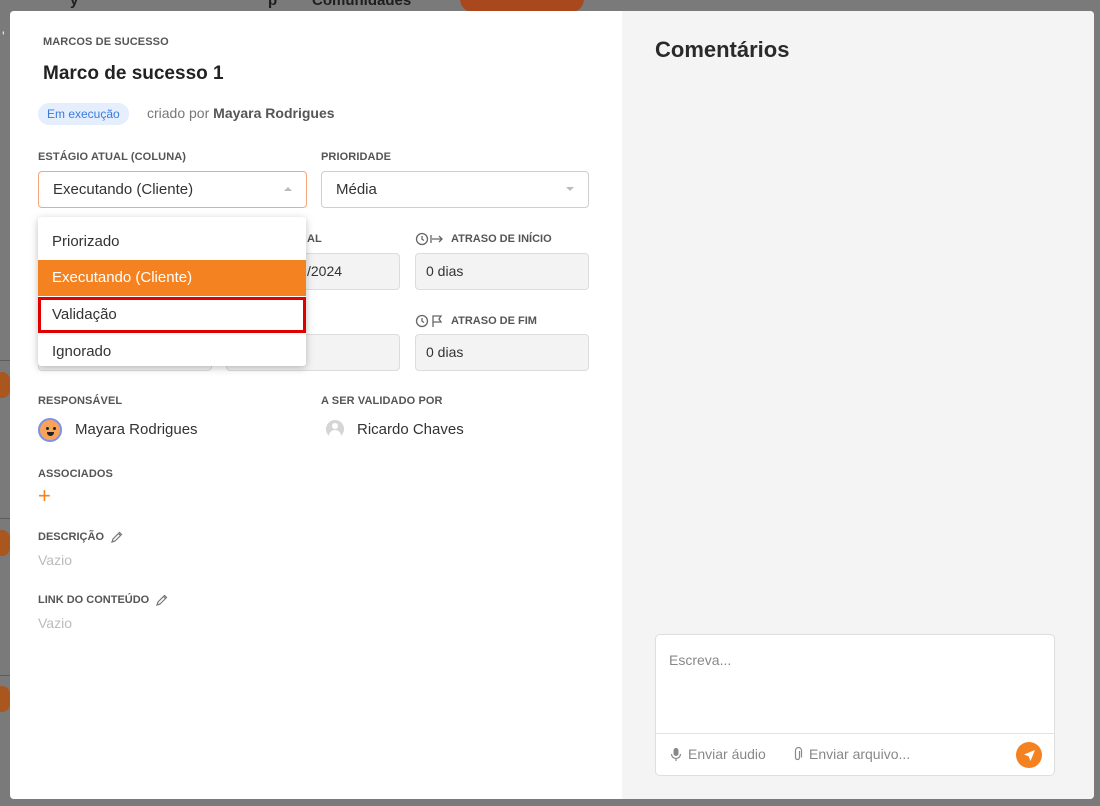 The height and width of the screenshot is (806, 1100). Describe the element at coordinates (727, 754) in the screenshot. I see `send-audio-label: Enviar áudio` at that location.